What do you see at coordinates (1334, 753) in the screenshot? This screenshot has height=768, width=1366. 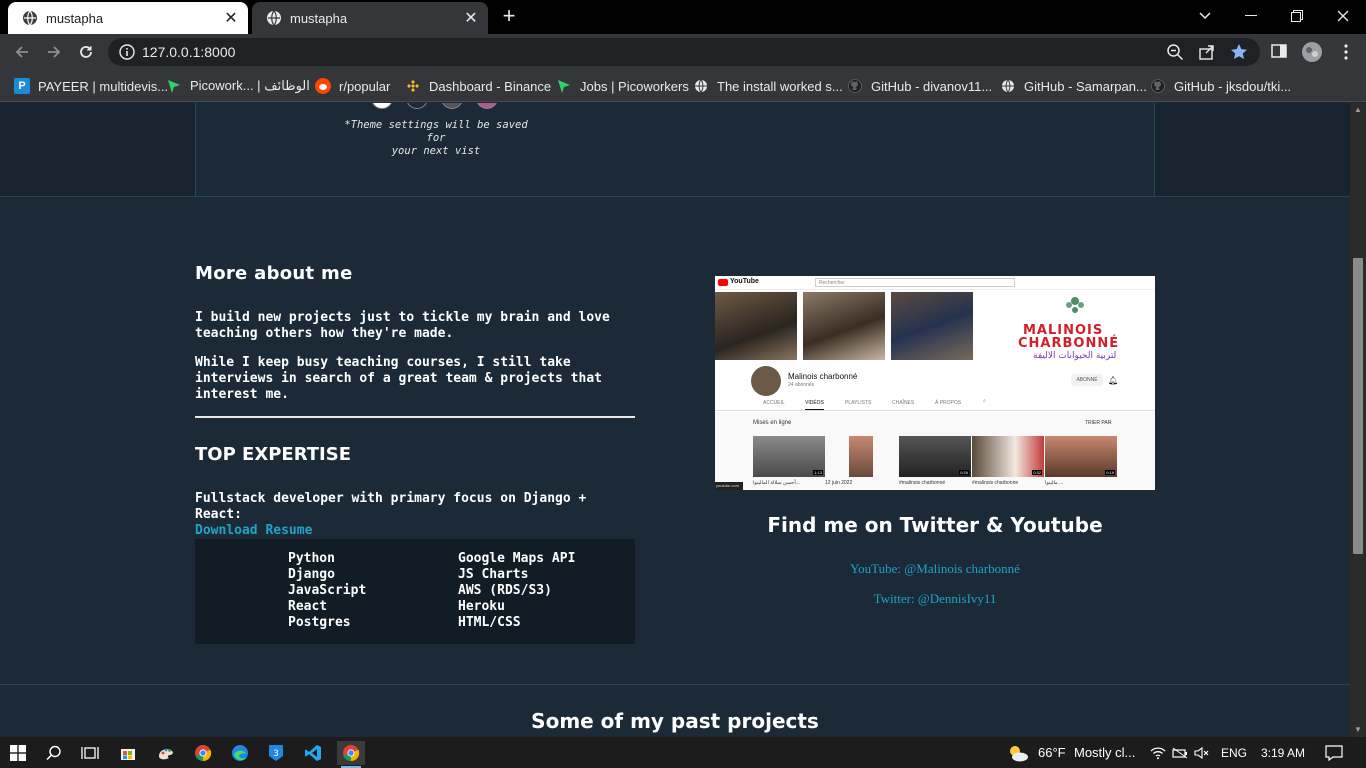 I see `notification-center-icon` at bounding box center [1334, 753].